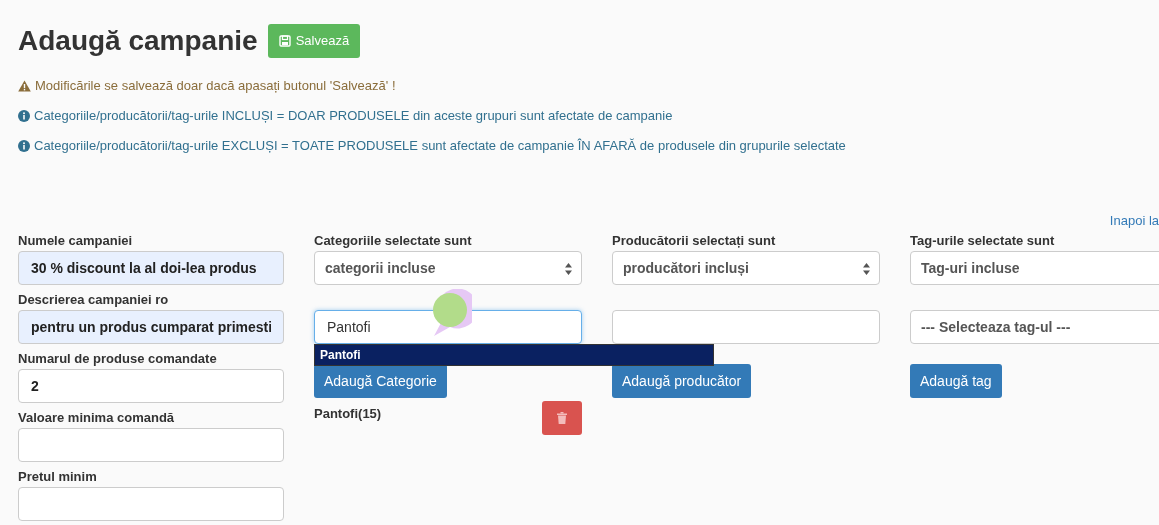  Describe the element at coordinates (151, 327) in the screenshot. I see `text-field: pentru un produs cumparat primesti` at that location.